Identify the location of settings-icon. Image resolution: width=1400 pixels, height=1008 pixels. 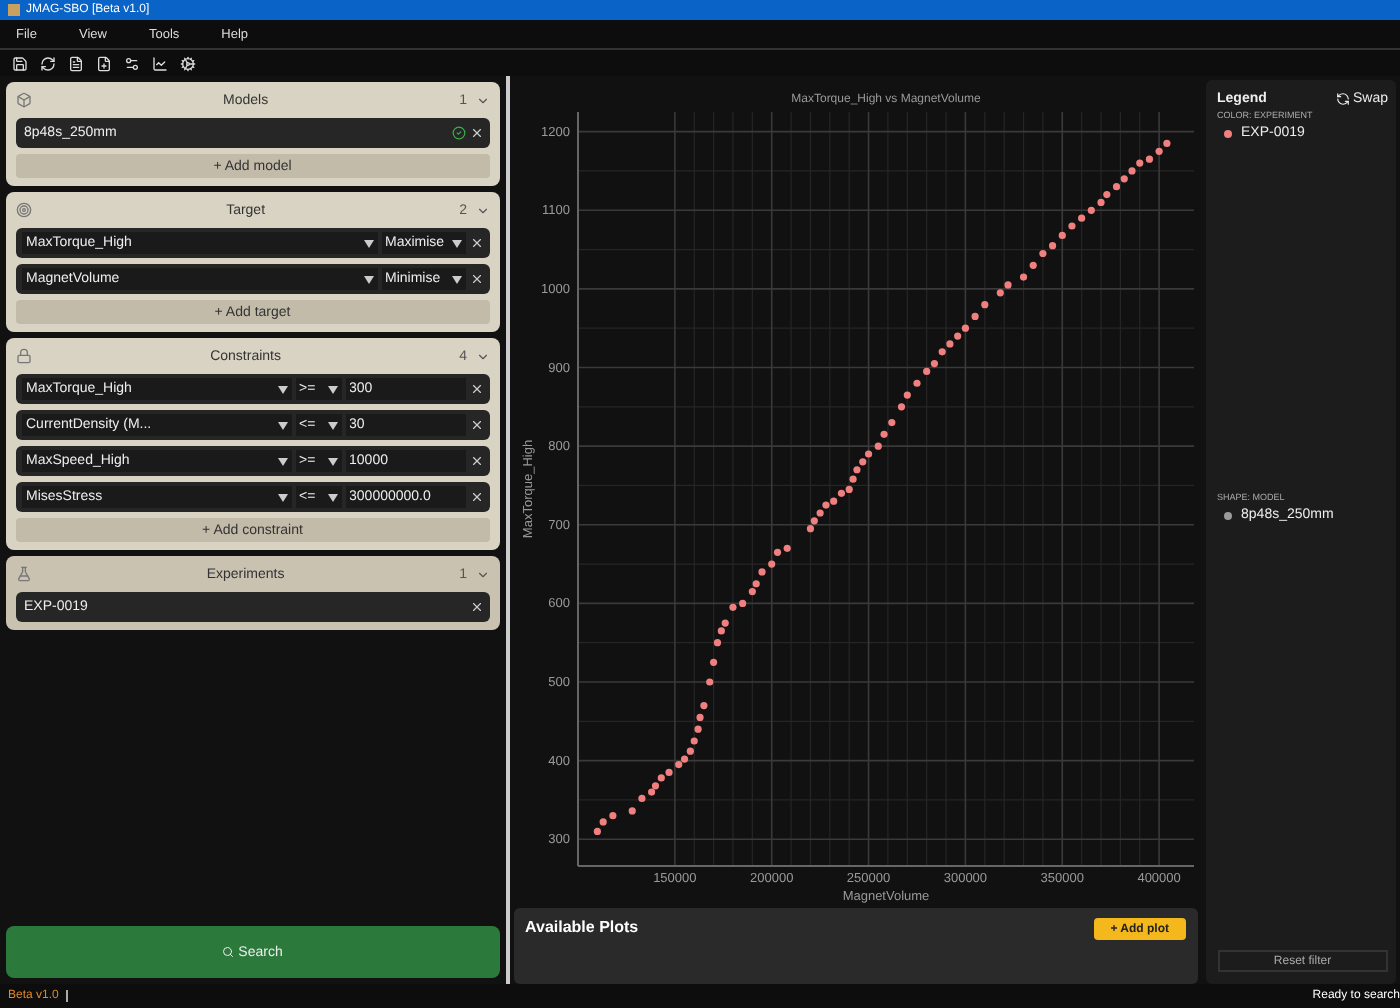
(132, 63).